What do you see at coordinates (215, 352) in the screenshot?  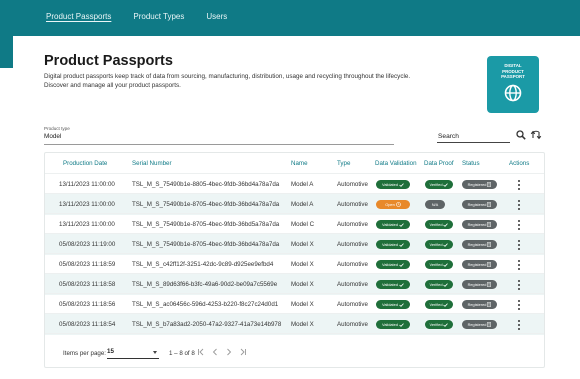 I see `prev-page-icon` at bounding box center [215, 352].